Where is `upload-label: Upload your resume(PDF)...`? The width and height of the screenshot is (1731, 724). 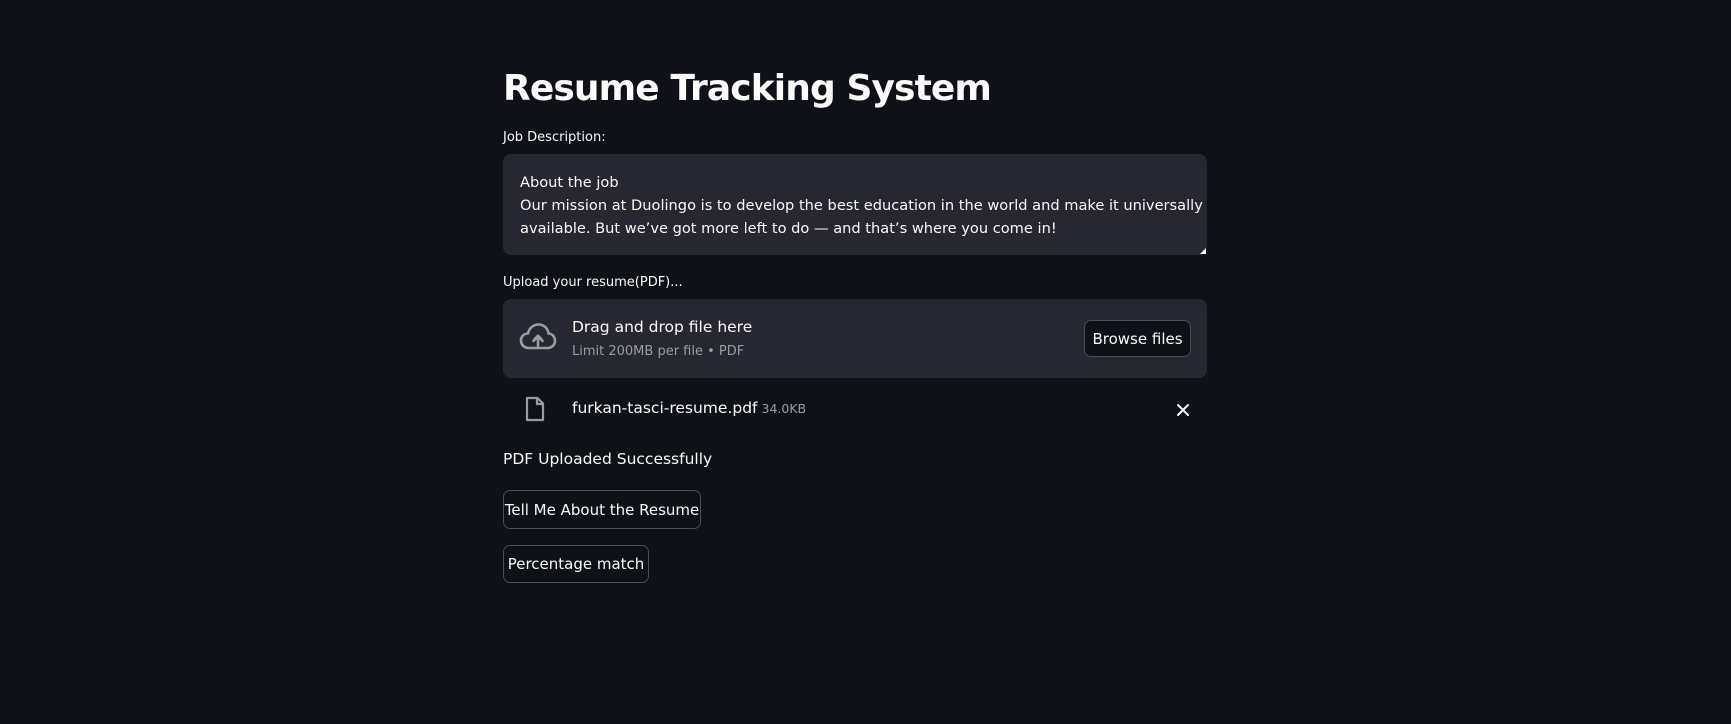
upload-label: Upload your resume(PDF)... is located at coordinates (593, 282).